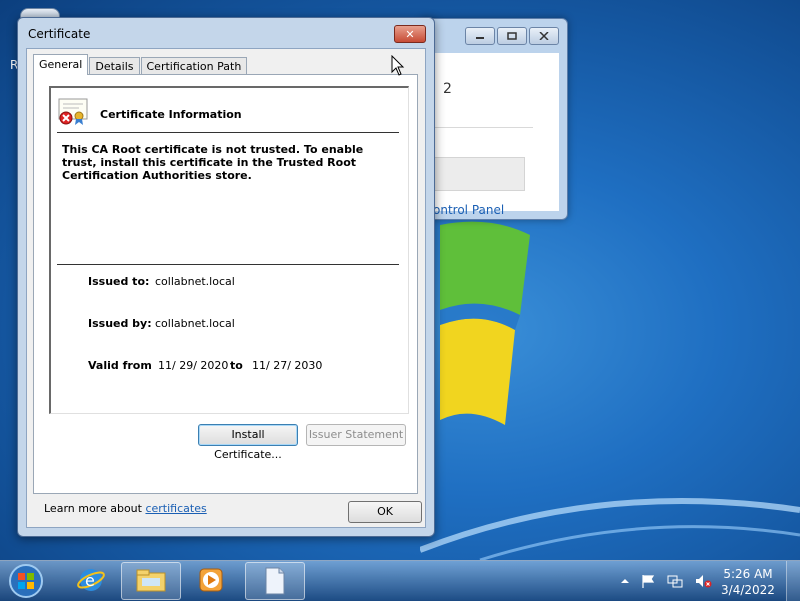 This screenshot has width=800, height=601. I want to click on notification-area, so click(666, 581).